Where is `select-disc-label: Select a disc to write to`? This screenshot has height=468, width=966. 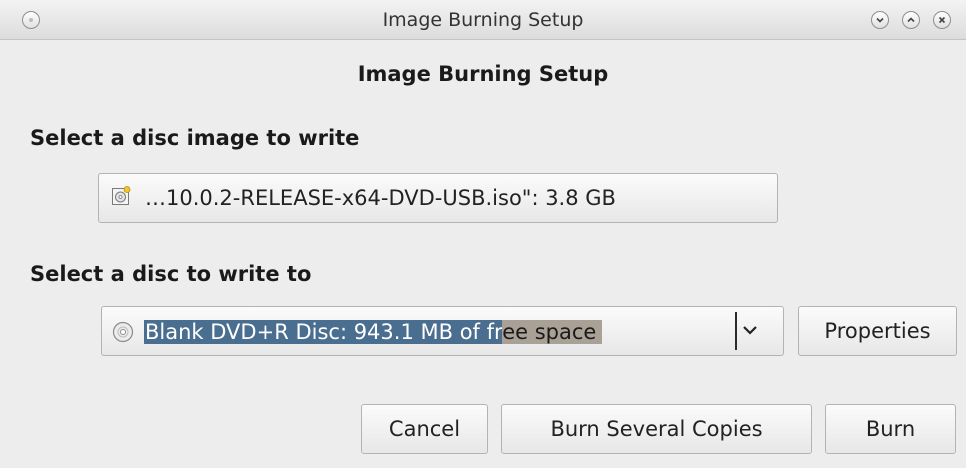
select-disc-label: Select a disc to write to is located at coordinates (171, 274).